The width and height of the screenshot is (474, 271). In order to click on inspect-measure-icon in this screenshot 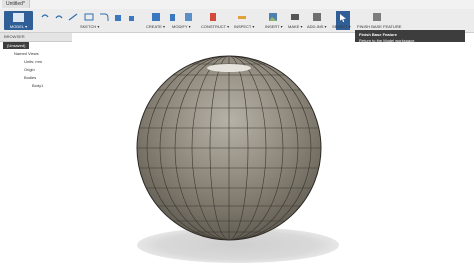, I will do `click(242, 17)`.